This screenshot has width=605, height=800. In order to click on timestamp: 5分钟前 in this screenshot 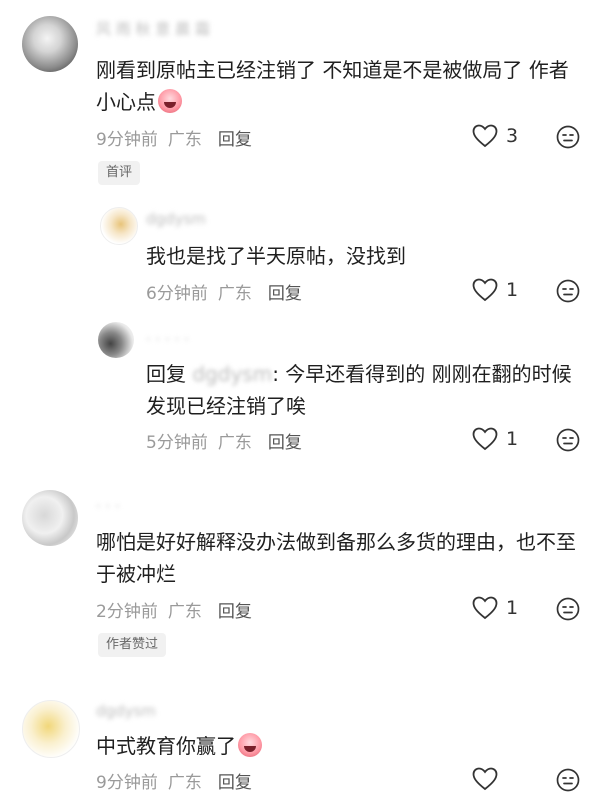, I will do `click(177, 443)`.